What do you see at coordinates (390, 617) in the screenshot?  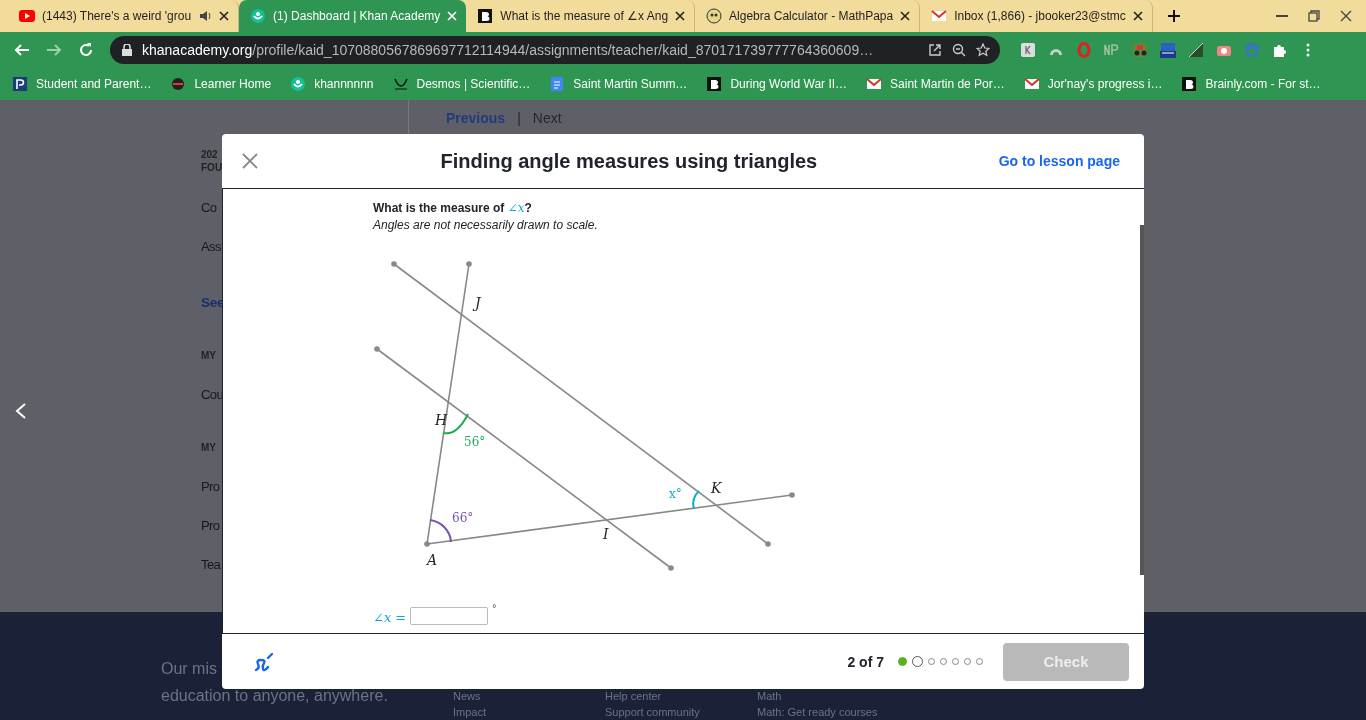 I see `answer-label: ∠x =` at bounding box center [390, 617].